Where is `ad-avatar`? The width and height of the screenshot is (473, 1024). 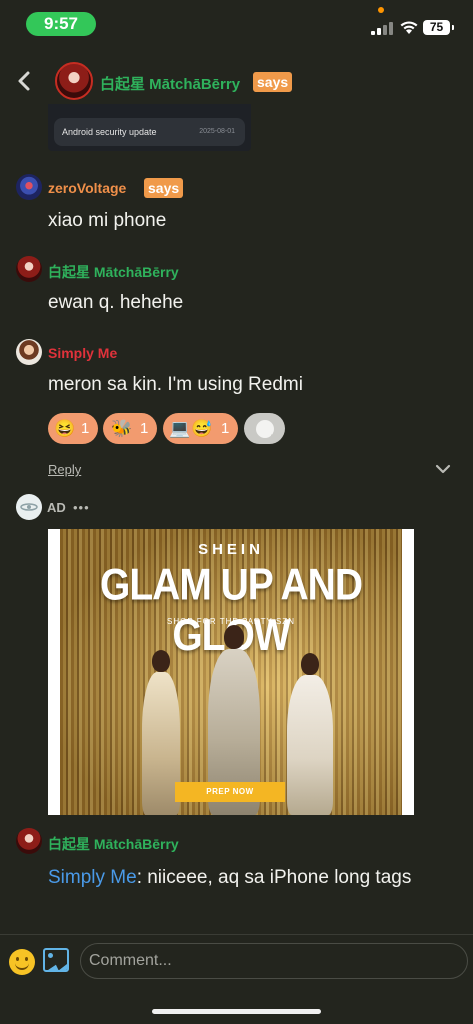 ad-avatar is located at coordinates (29, 507).